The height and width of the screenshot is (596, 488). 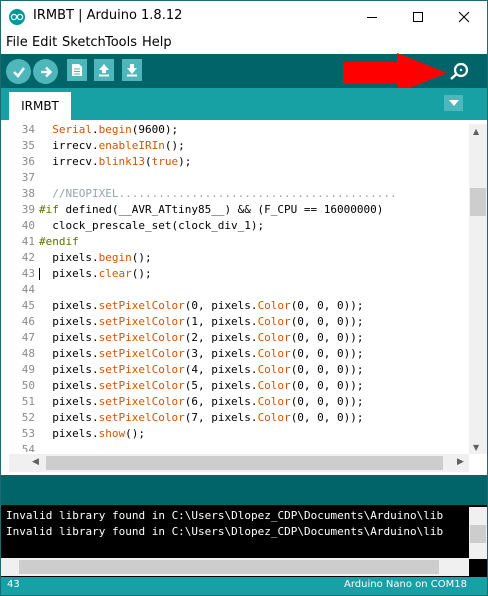 What do you see at coordinates (72, 129) in the screenshot?
I see `code-token: Serial` at bounding box center [72, 129].